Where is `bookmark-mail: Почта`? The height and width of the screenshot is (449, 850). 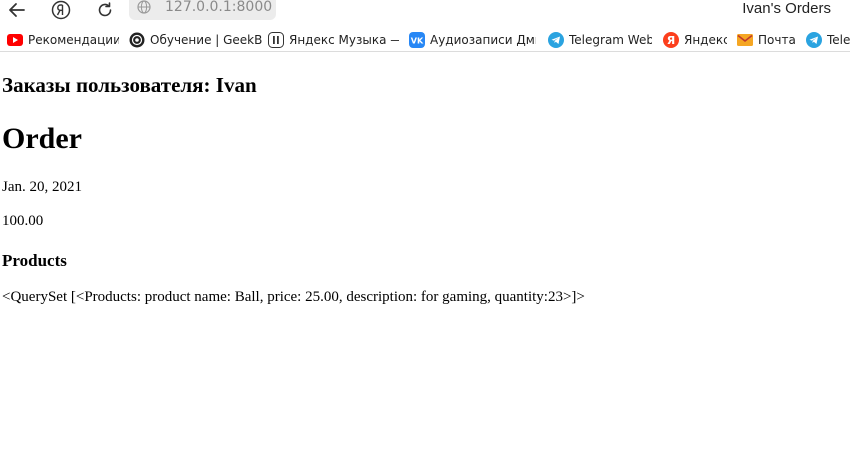
bookmark-mail: Почта is located at coordinates (767, 40).